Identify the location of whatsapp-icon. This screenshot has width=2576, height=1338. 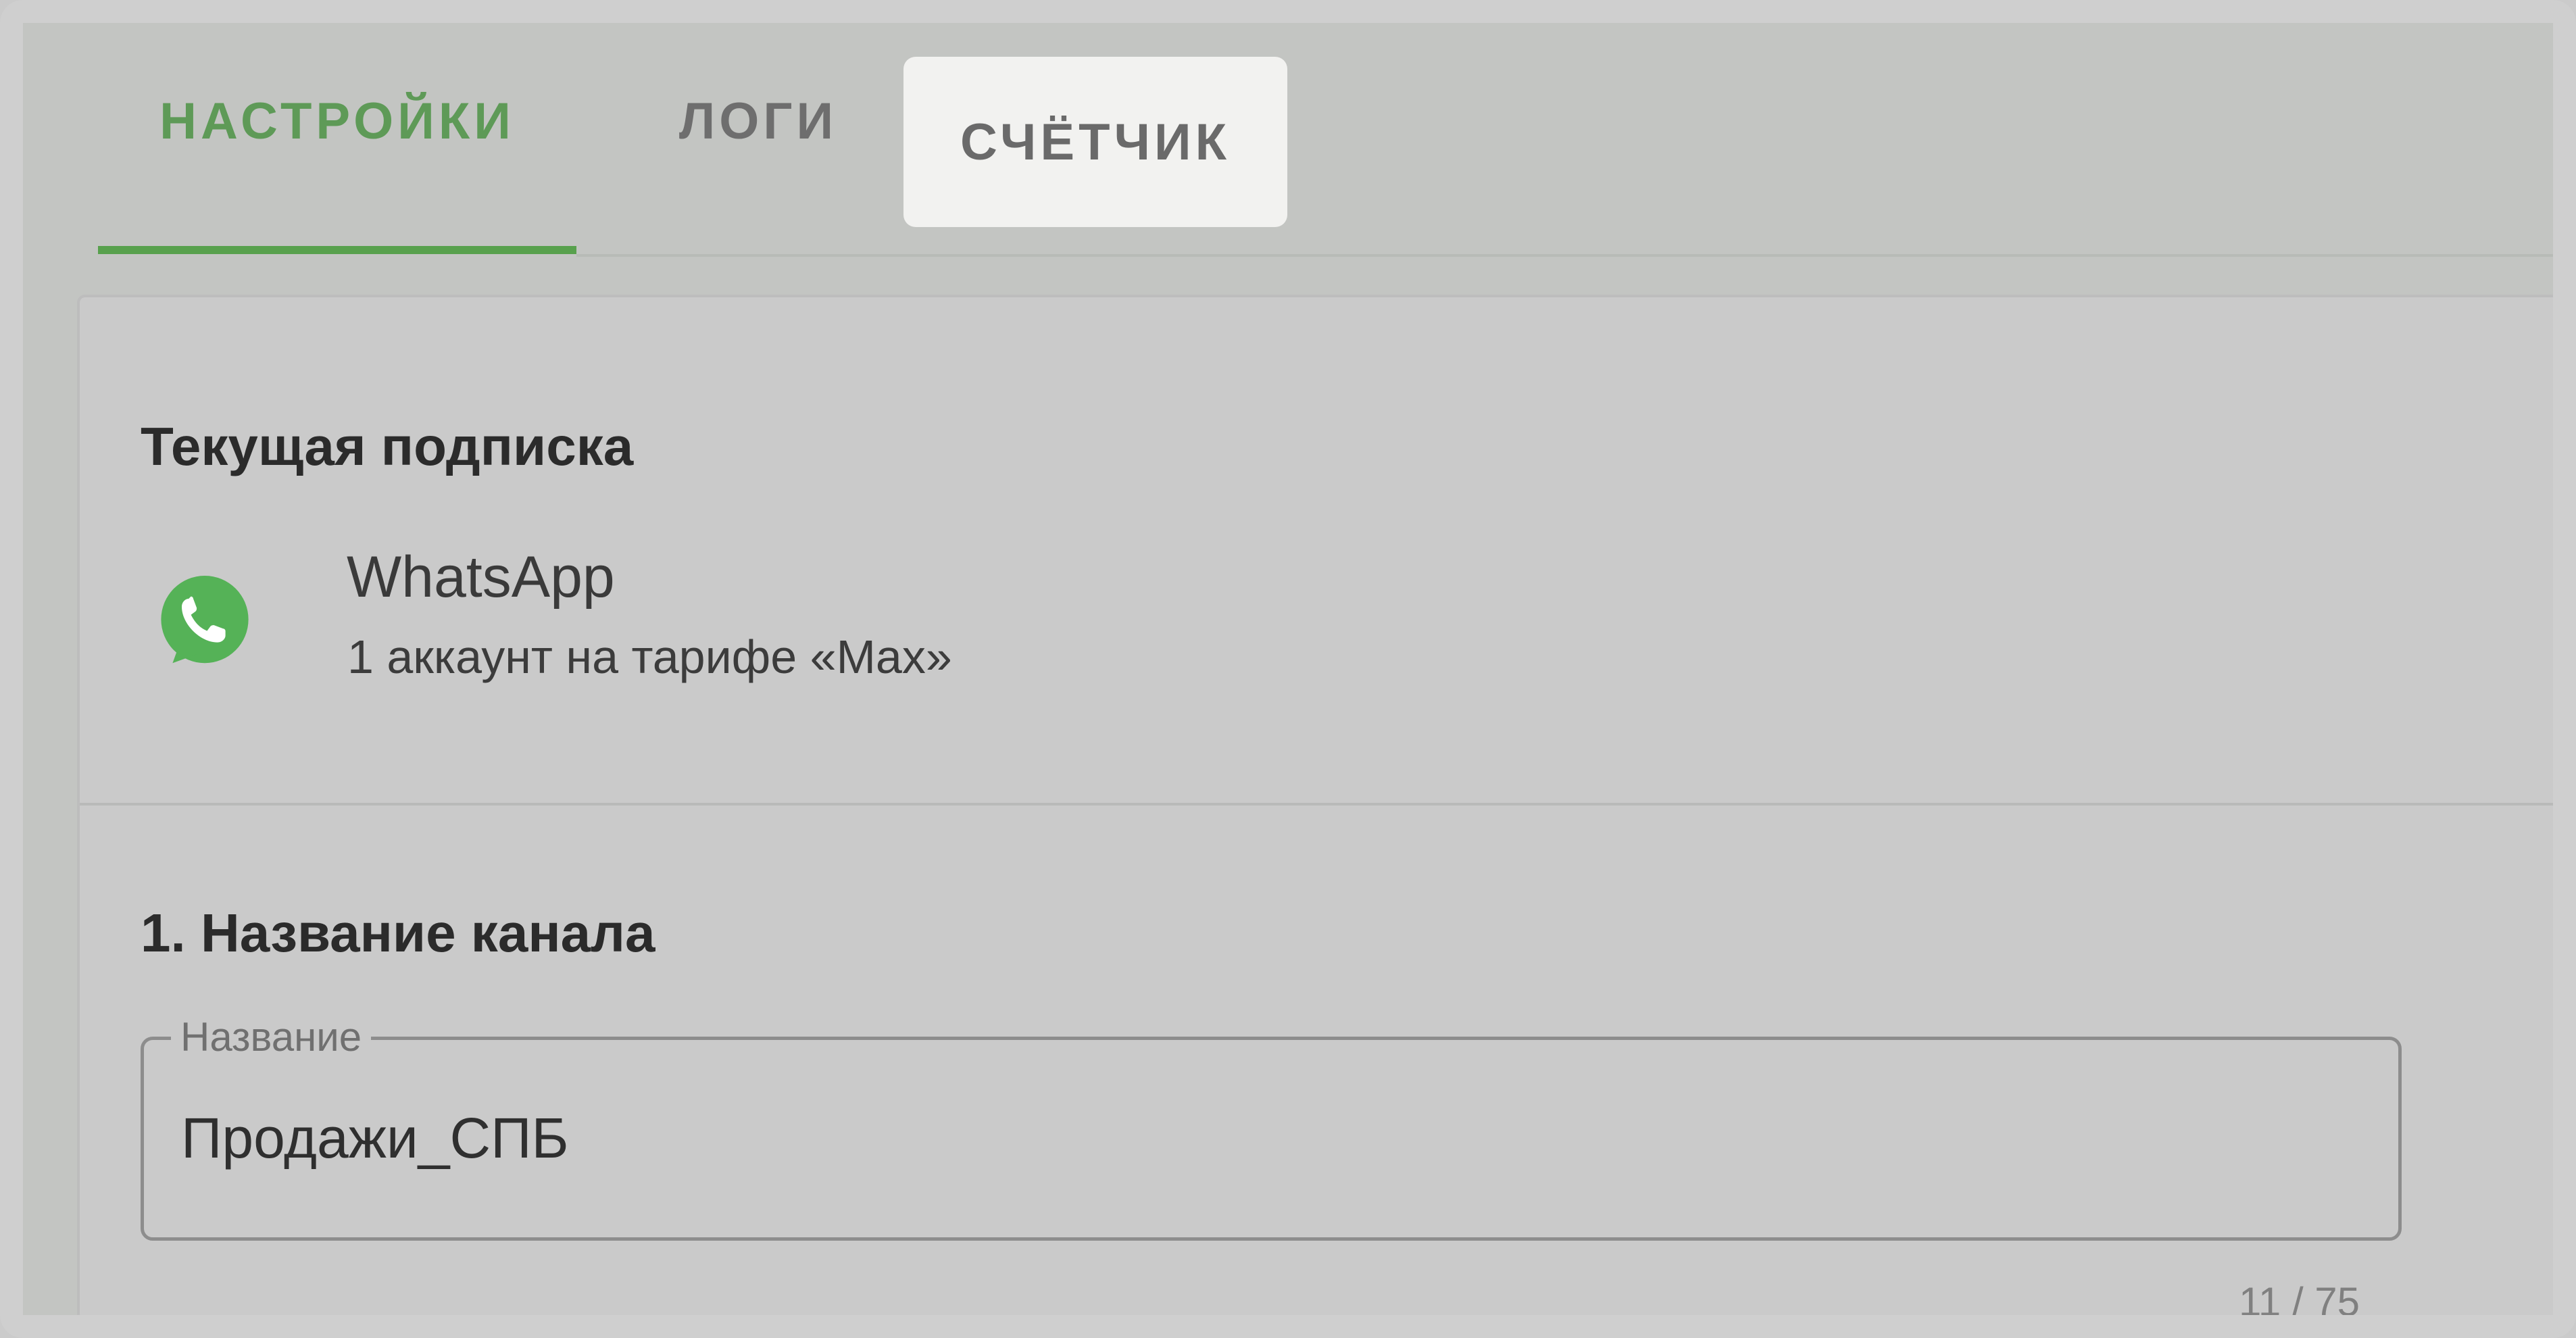
(205, 620).